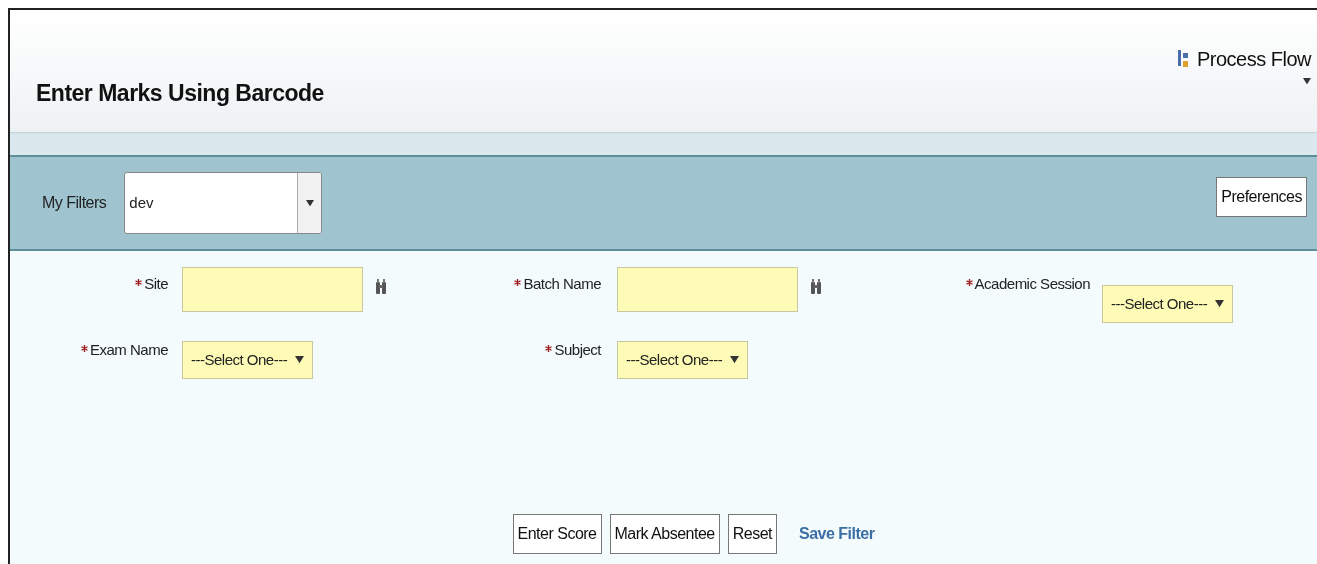 The image size is (1317, 564). What do you see at coordinates (837, 534) in the screenshot?
I see `save-filter-link: Save Filter` at bounding box center [837, 534].